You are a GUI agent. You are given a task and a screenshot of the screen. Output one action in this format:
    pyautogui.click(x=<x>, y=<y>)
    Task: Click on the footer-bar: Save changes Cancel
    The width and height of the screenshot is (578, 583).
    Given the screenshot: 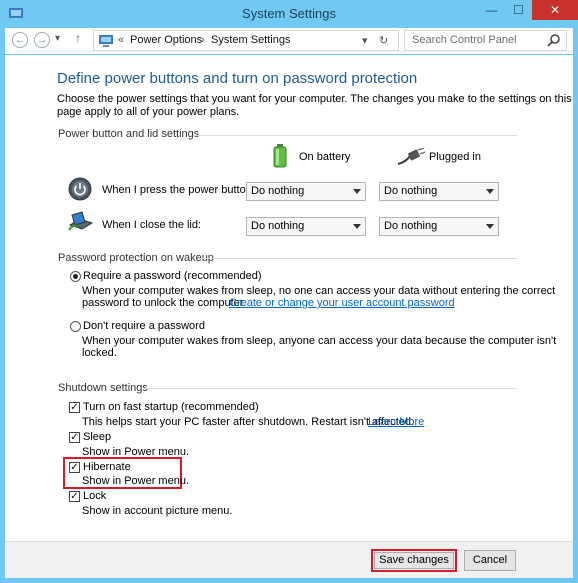 What is the action you would take?
    pyautogui.click(x=289, y=559)
    